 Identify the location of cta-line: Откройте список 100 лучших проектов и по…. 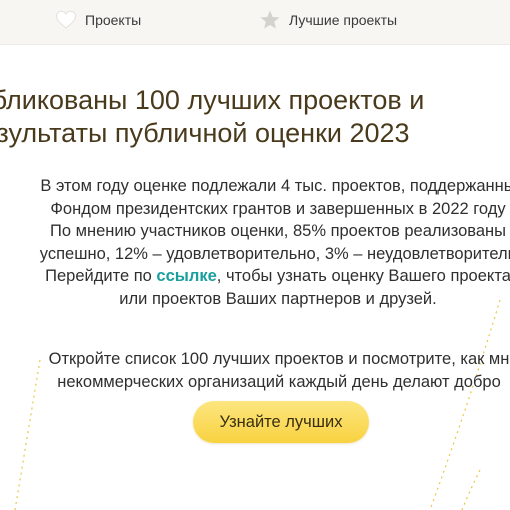
(279, 359).